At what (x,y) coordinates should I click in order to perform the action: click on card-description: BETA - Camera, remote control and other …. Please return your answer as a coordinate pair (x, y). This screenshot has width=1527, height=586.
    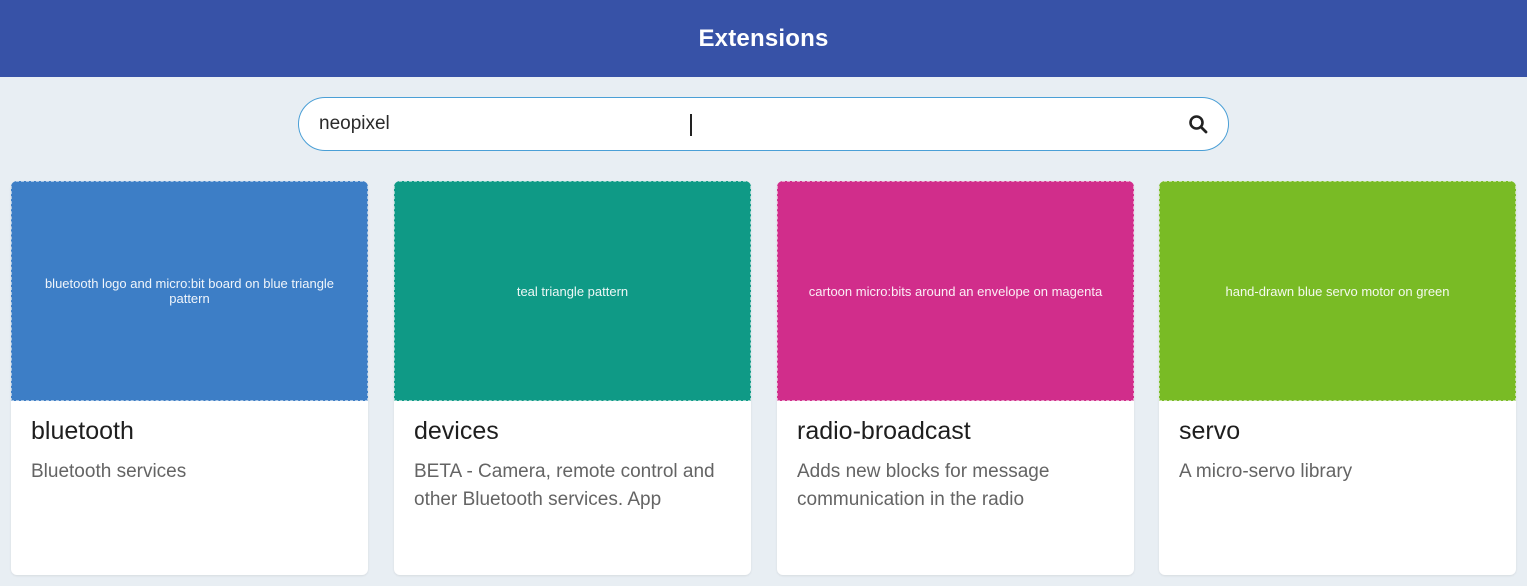
    Looking at the image, I should click on (564, 485).